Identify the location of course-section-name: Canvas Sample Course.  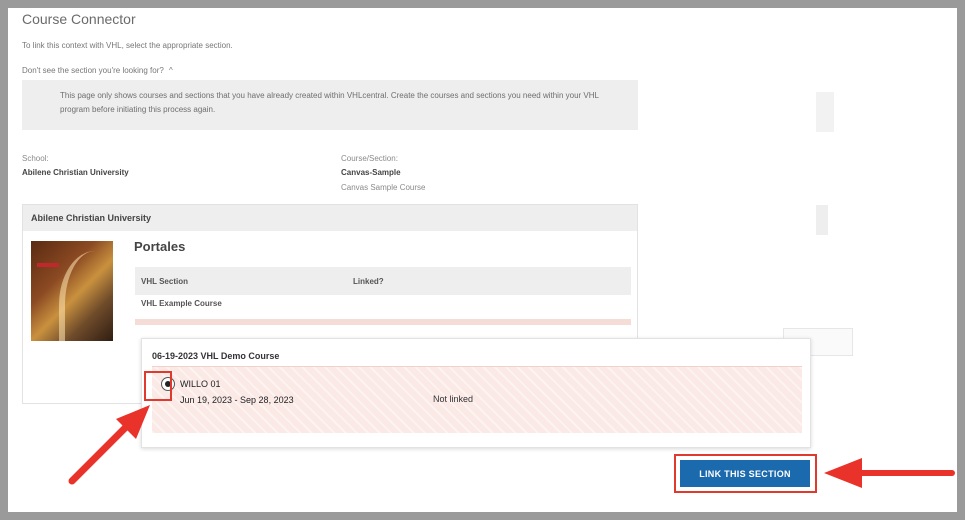
(383, 187).